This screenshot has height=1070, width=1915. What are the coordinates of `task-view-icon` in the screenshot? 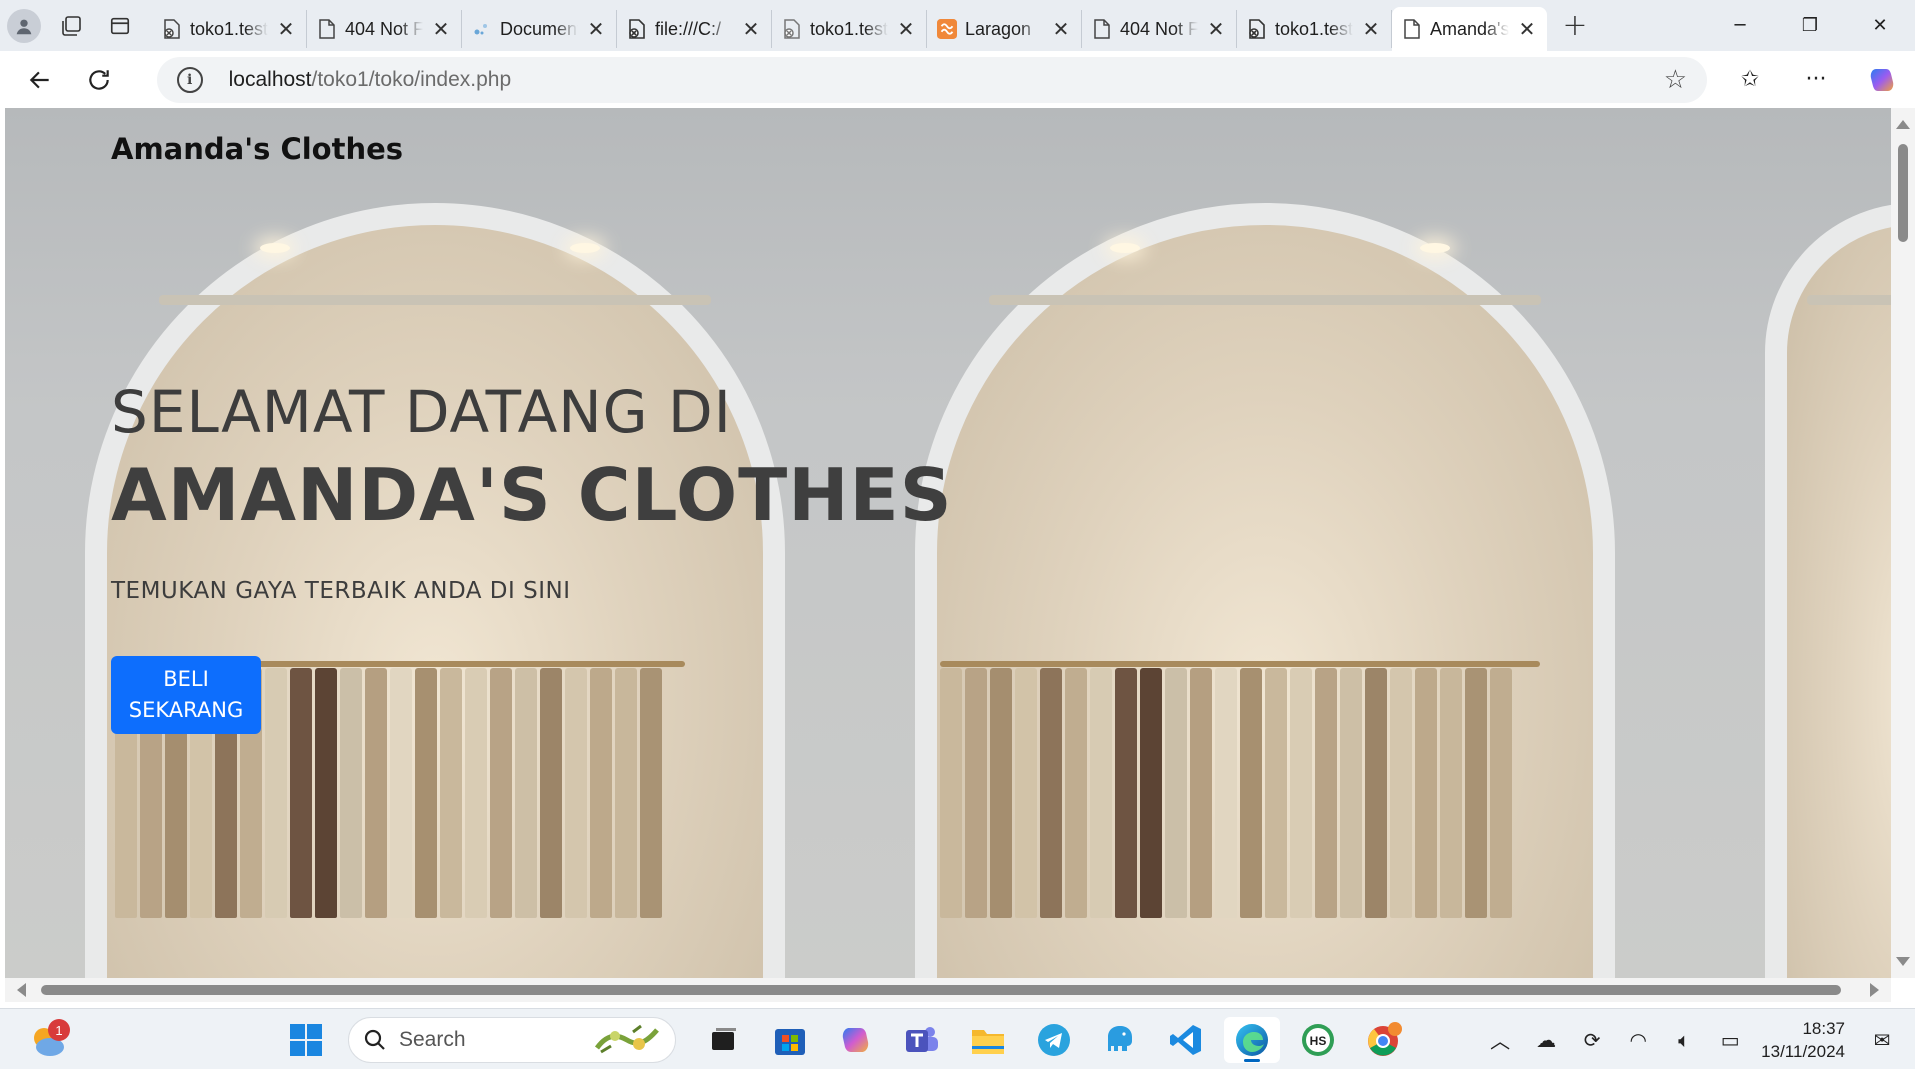 It's located at (724, 1039).